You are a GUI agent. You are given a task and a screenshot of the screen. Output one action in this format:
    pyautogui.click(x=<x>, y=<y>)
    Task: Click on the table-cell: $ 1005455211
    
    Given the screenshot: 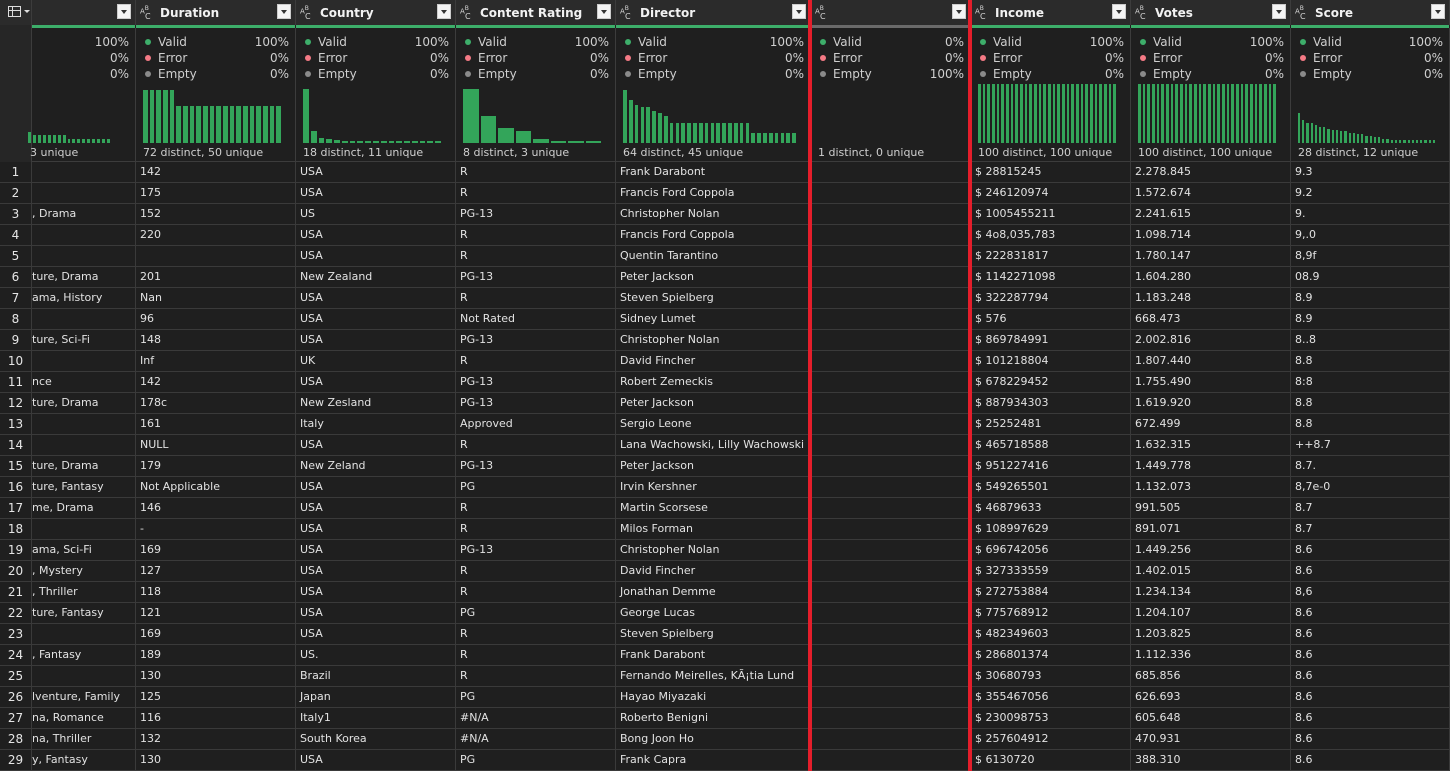 What is the action you would take?
    pyautogui.click(x=1051, y=214)
    